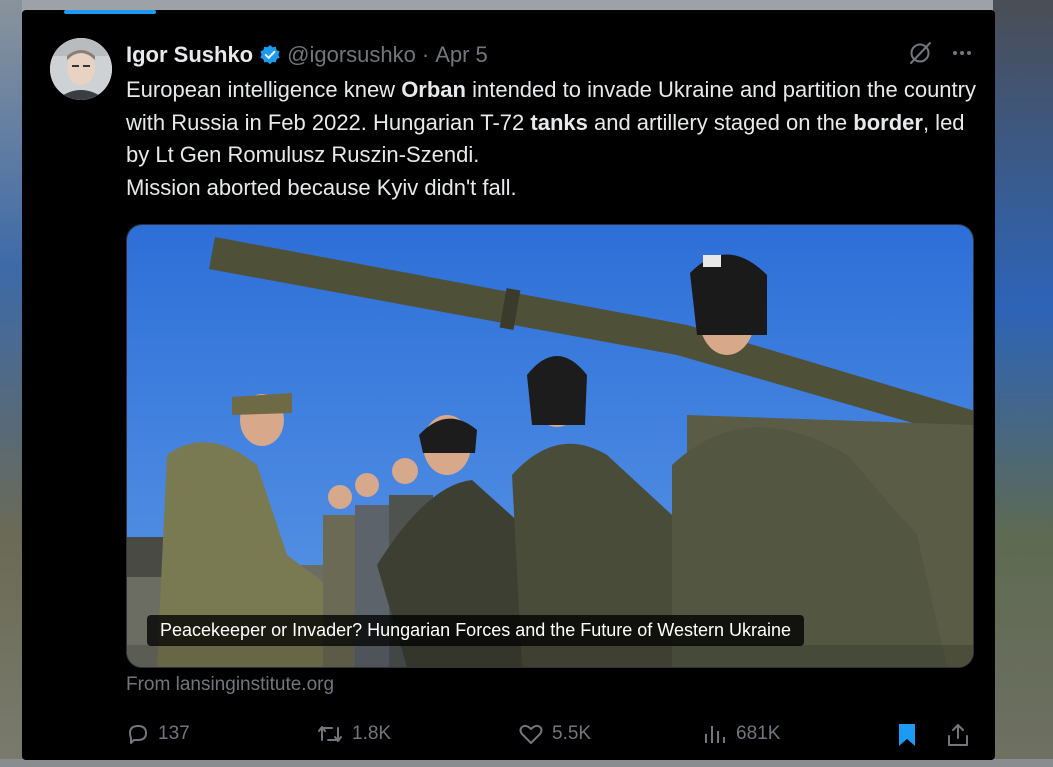  Describe the element at coordinates (461, 55) in the screenshot. I see `tweet-date: Apr 5` at that location.